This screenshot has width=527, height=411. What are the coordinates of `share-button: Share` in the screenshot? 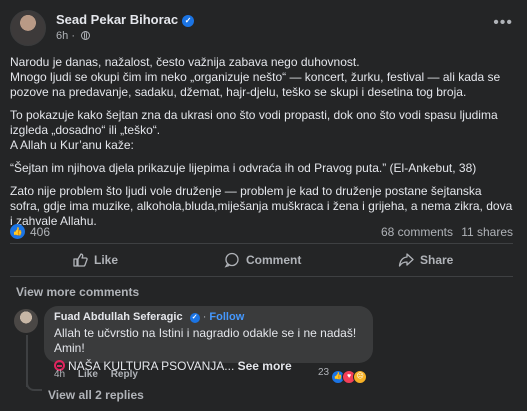 It's located at (425, 260).